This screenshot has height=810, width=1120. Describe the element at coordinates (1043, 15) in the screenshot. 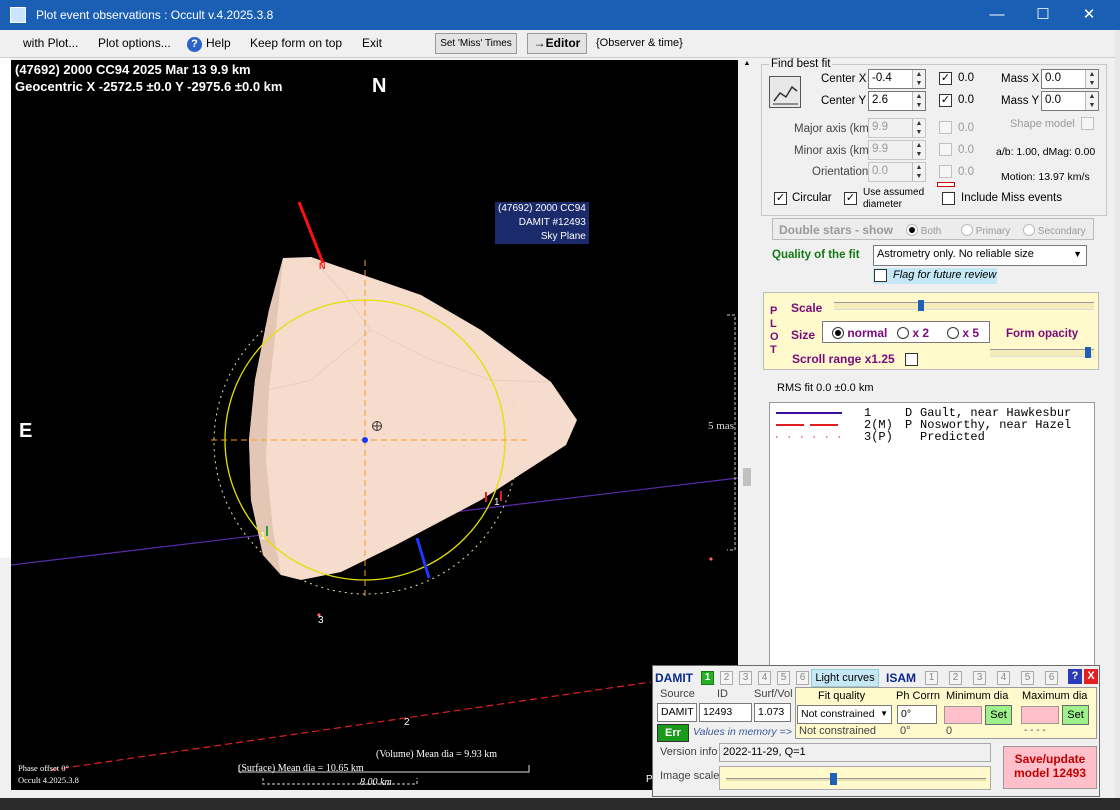

I see `maximize-button: ☐` at that location.